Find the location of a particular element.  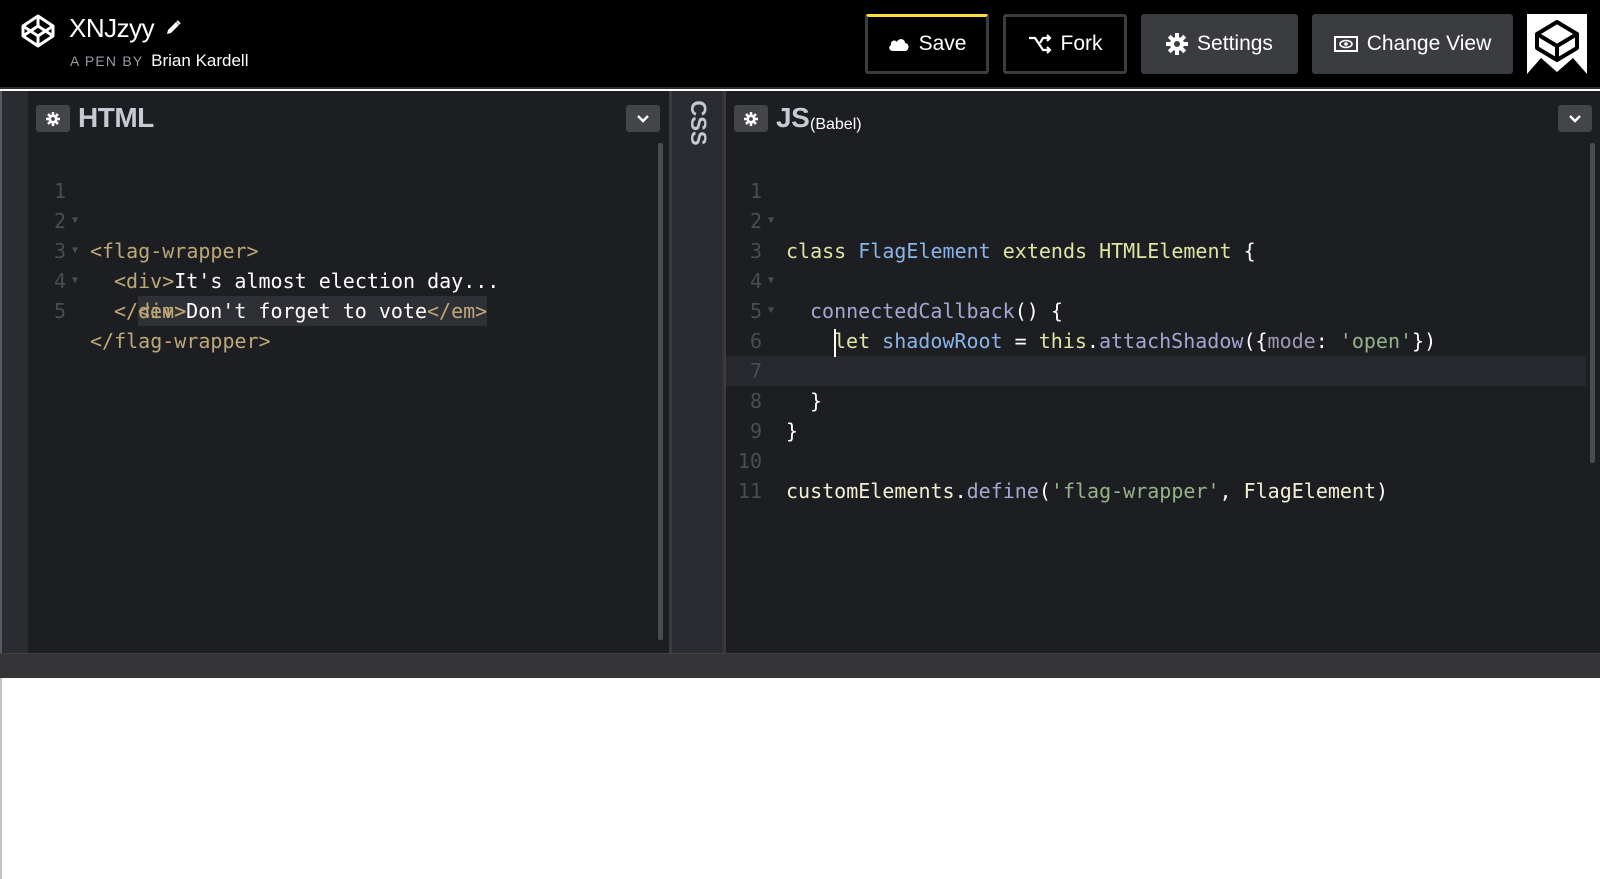

code-token: ( is located at coordinates (1044, 491).